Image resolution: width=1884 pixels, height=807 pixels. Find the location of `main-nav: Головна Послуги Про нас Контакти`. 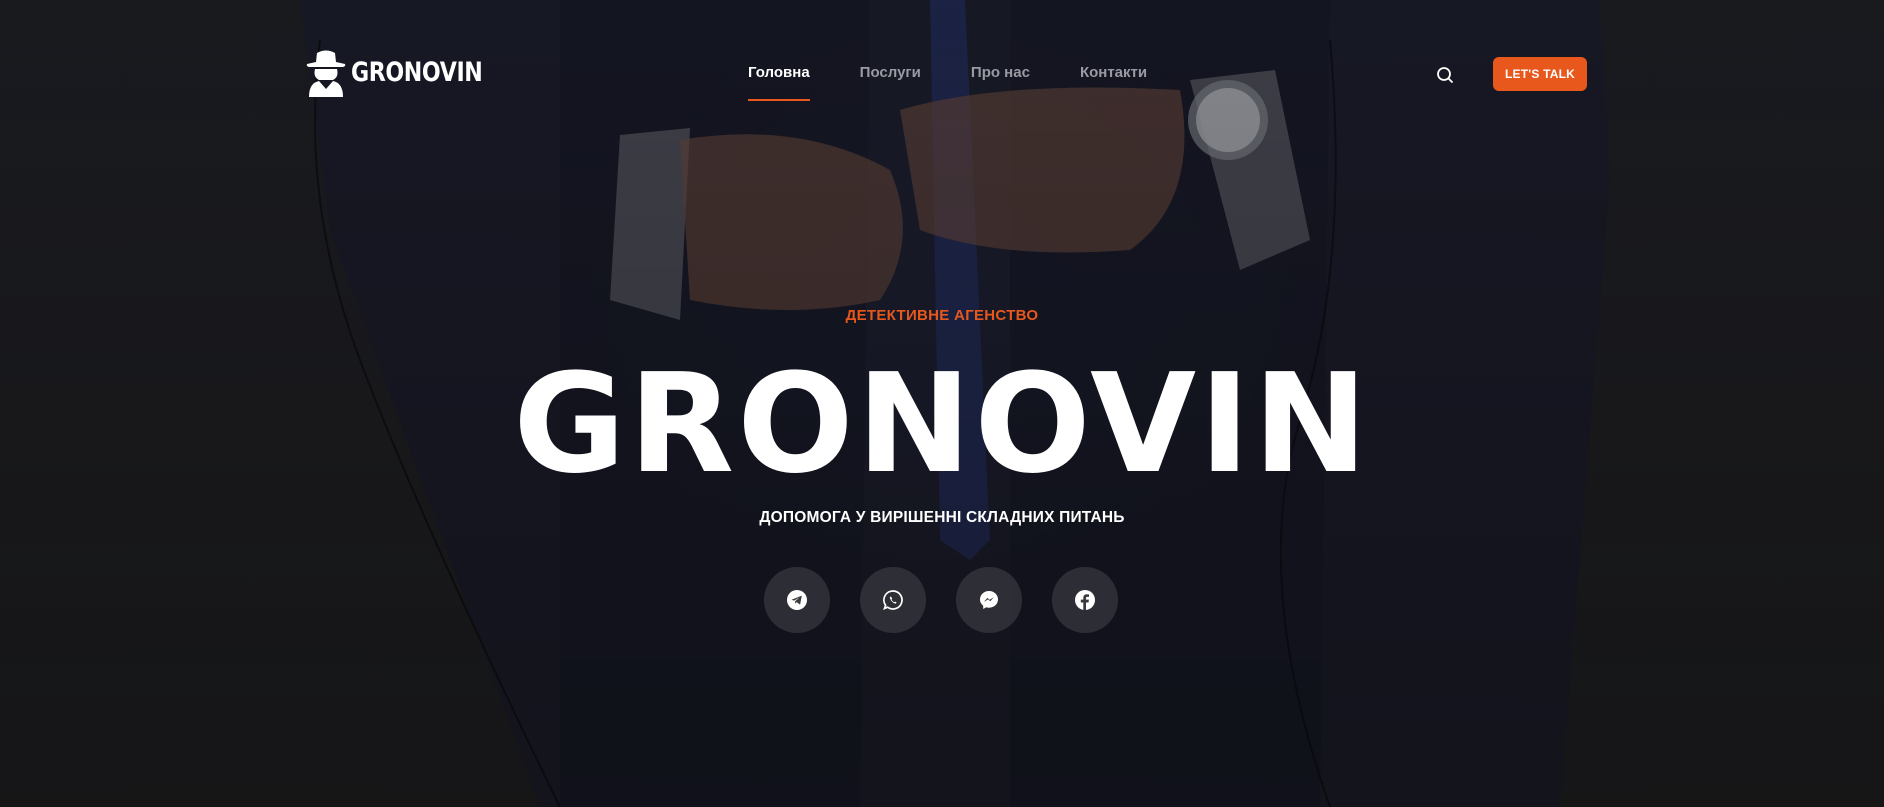

main-nav: Головна Послуги Про нас Контакти is located at coordinates (972, 82).